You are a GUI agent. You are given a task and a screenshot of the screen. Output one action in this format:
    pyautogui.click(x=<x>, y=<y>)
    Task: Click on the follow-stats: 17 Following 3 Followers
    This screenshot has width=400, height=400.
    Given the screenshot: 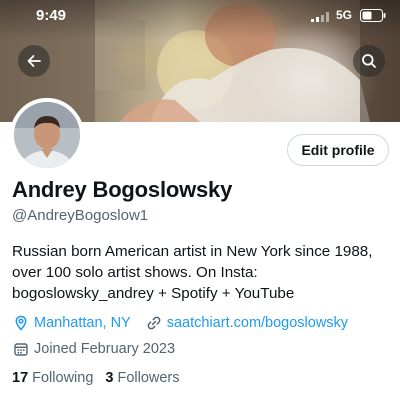 What is the action you would take?
    pyautogui.click(x=96, y=378)
    